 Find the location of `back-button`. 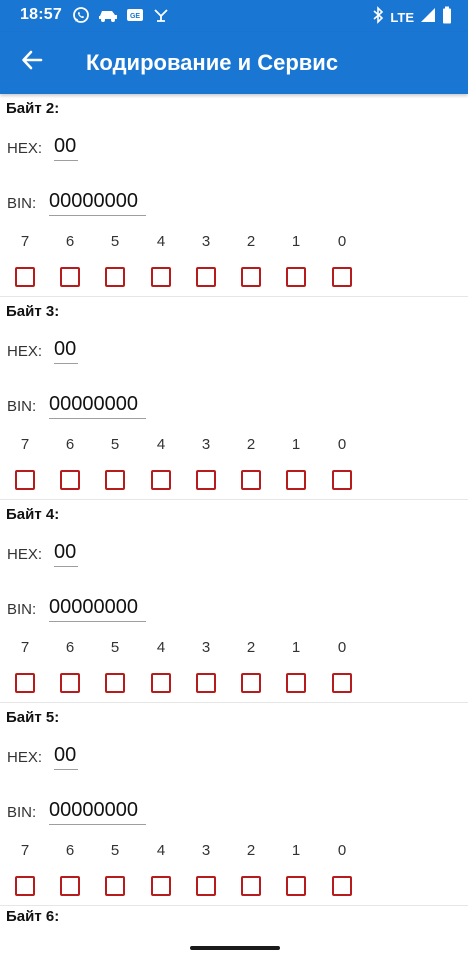

back-button is located at coordinates (32, 62).